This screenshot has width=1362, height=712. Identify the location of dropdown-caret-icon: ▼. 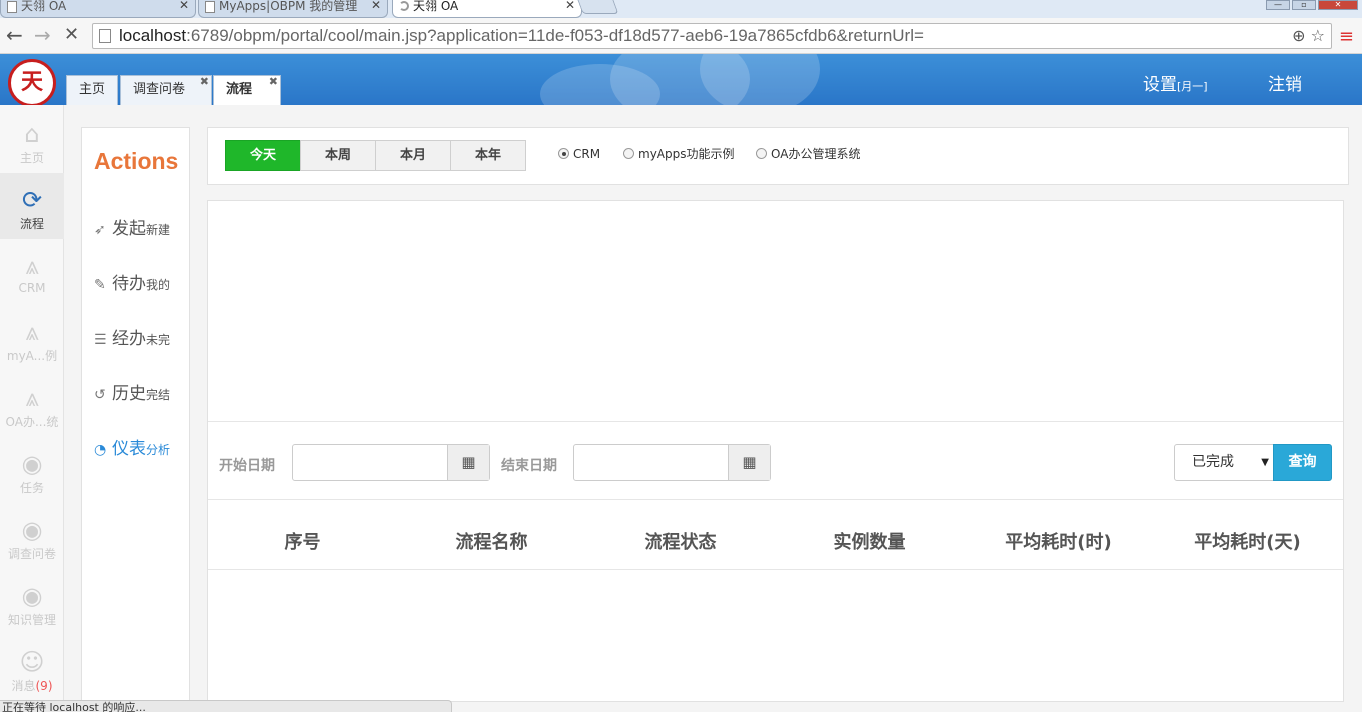
(1265, 462).